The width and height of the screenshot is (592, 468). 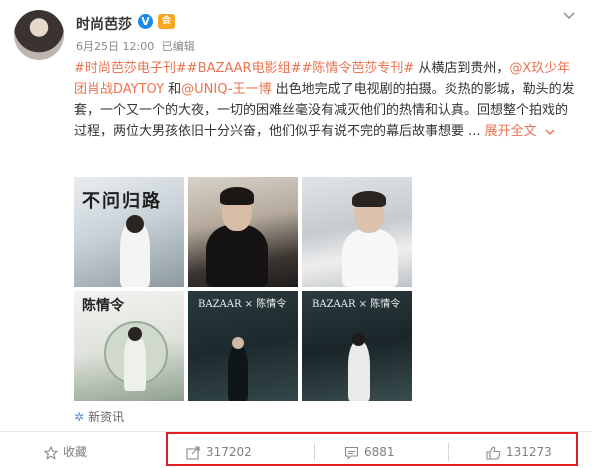 I want to click on post-image-1: 不问归路, so click(x=129, y=232).